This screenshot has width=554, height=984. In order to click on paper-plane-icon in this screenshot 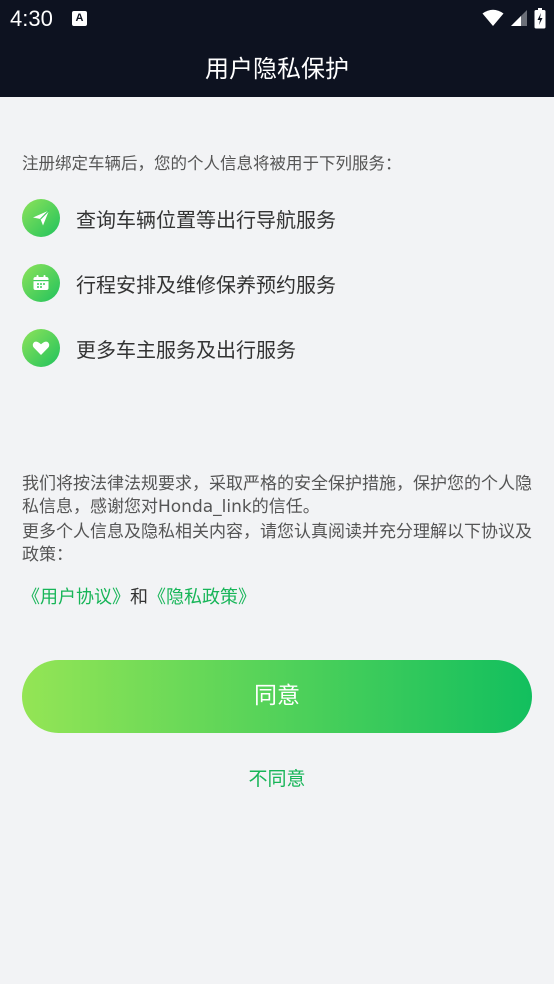, I will do `click(41, 218)`.